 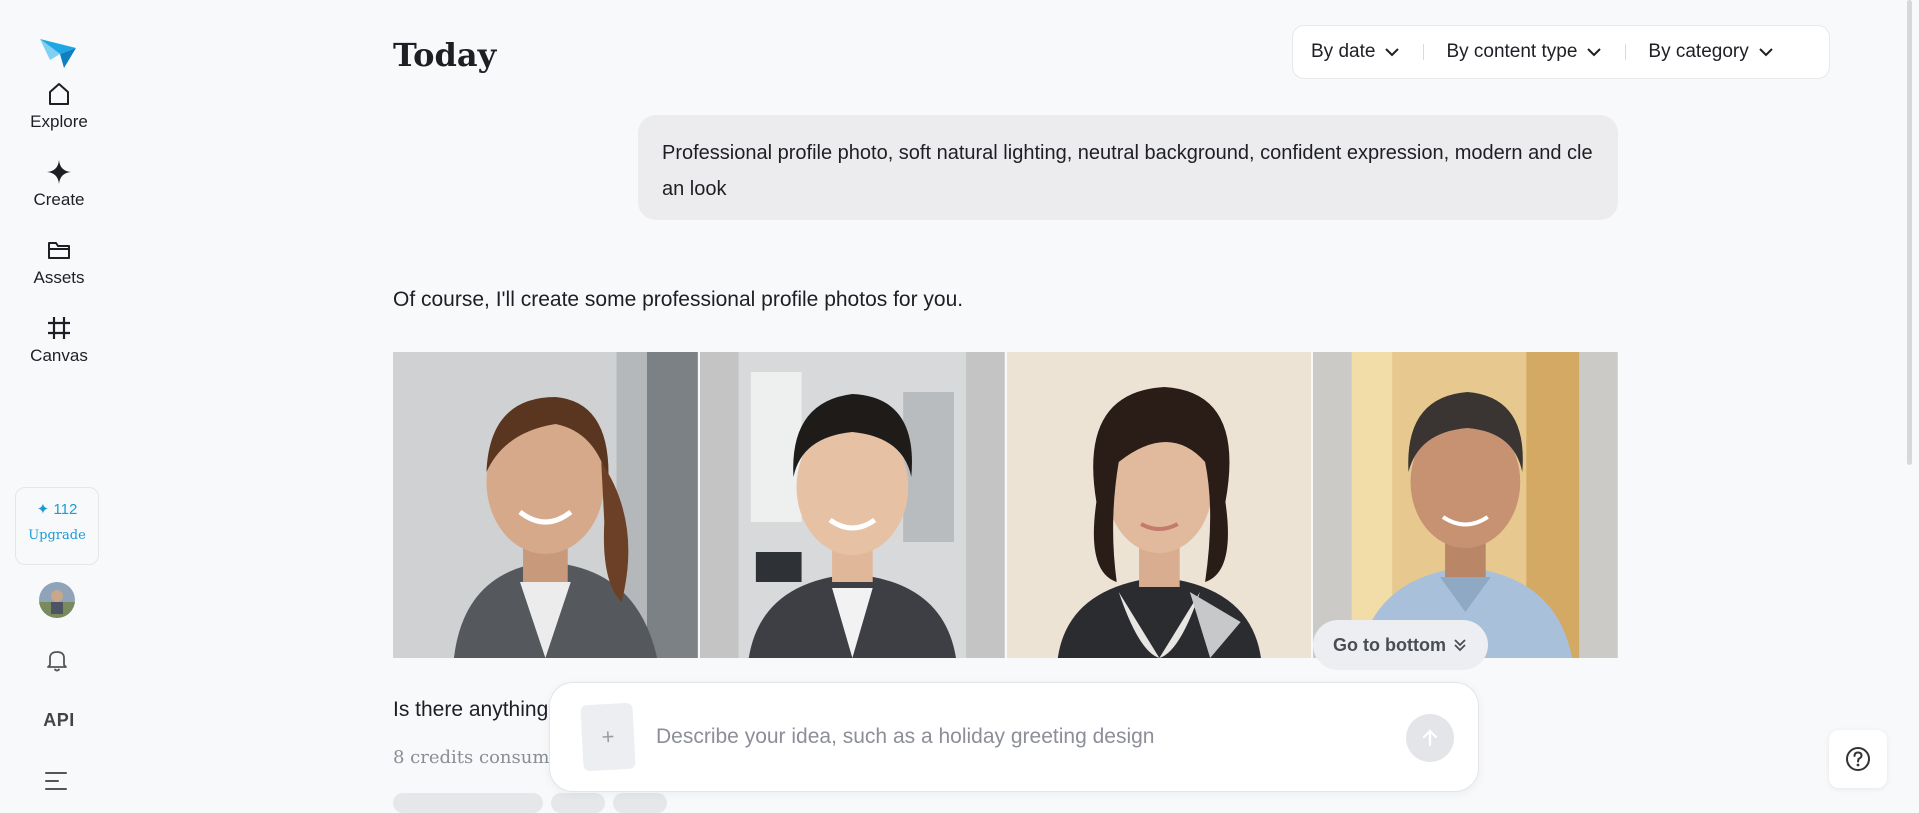 What do you see at coordinates (58, 54) in the screenshot?
I see `logo-icon` at bounding box center [58, 54].